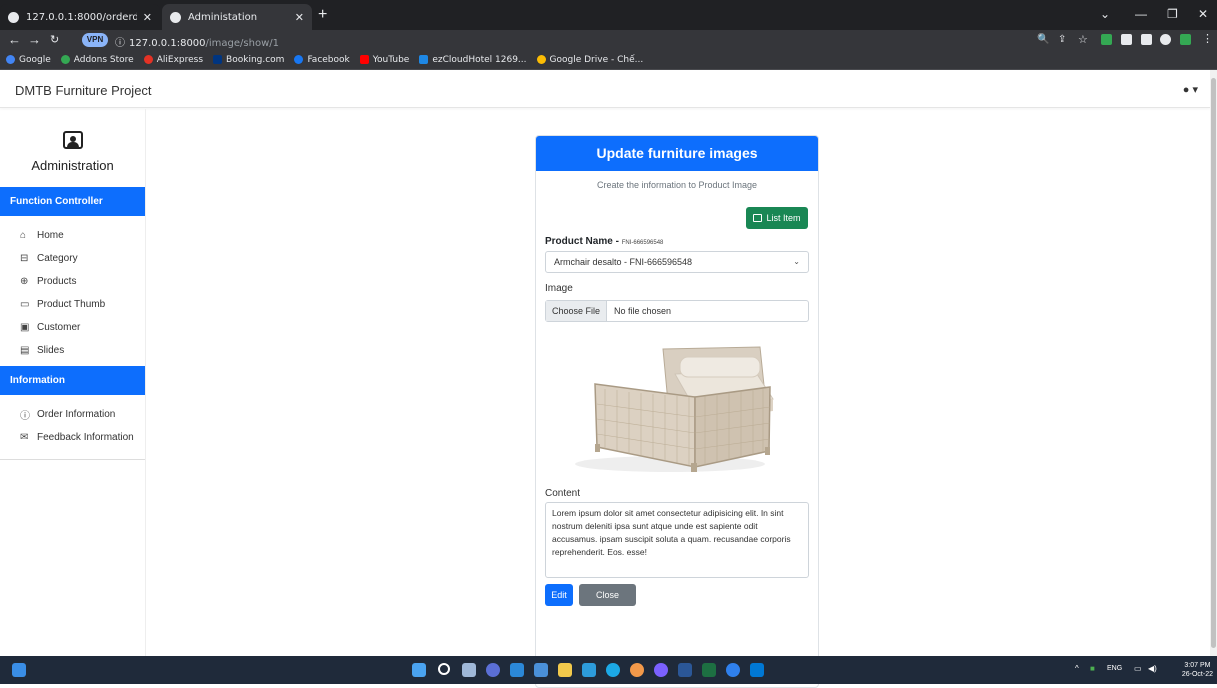  Describe the element at coordinates (493, 670) in the screenshot. I see `chat-icon` at that location.